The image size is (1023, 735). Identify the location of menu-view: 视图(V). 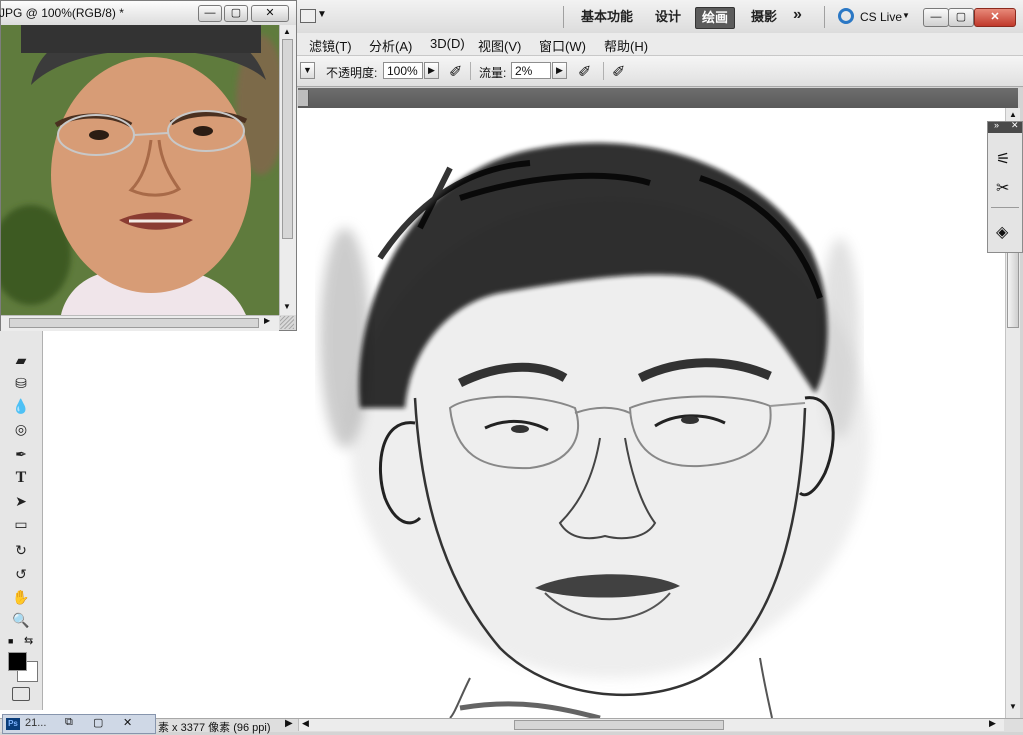
(499, 45).